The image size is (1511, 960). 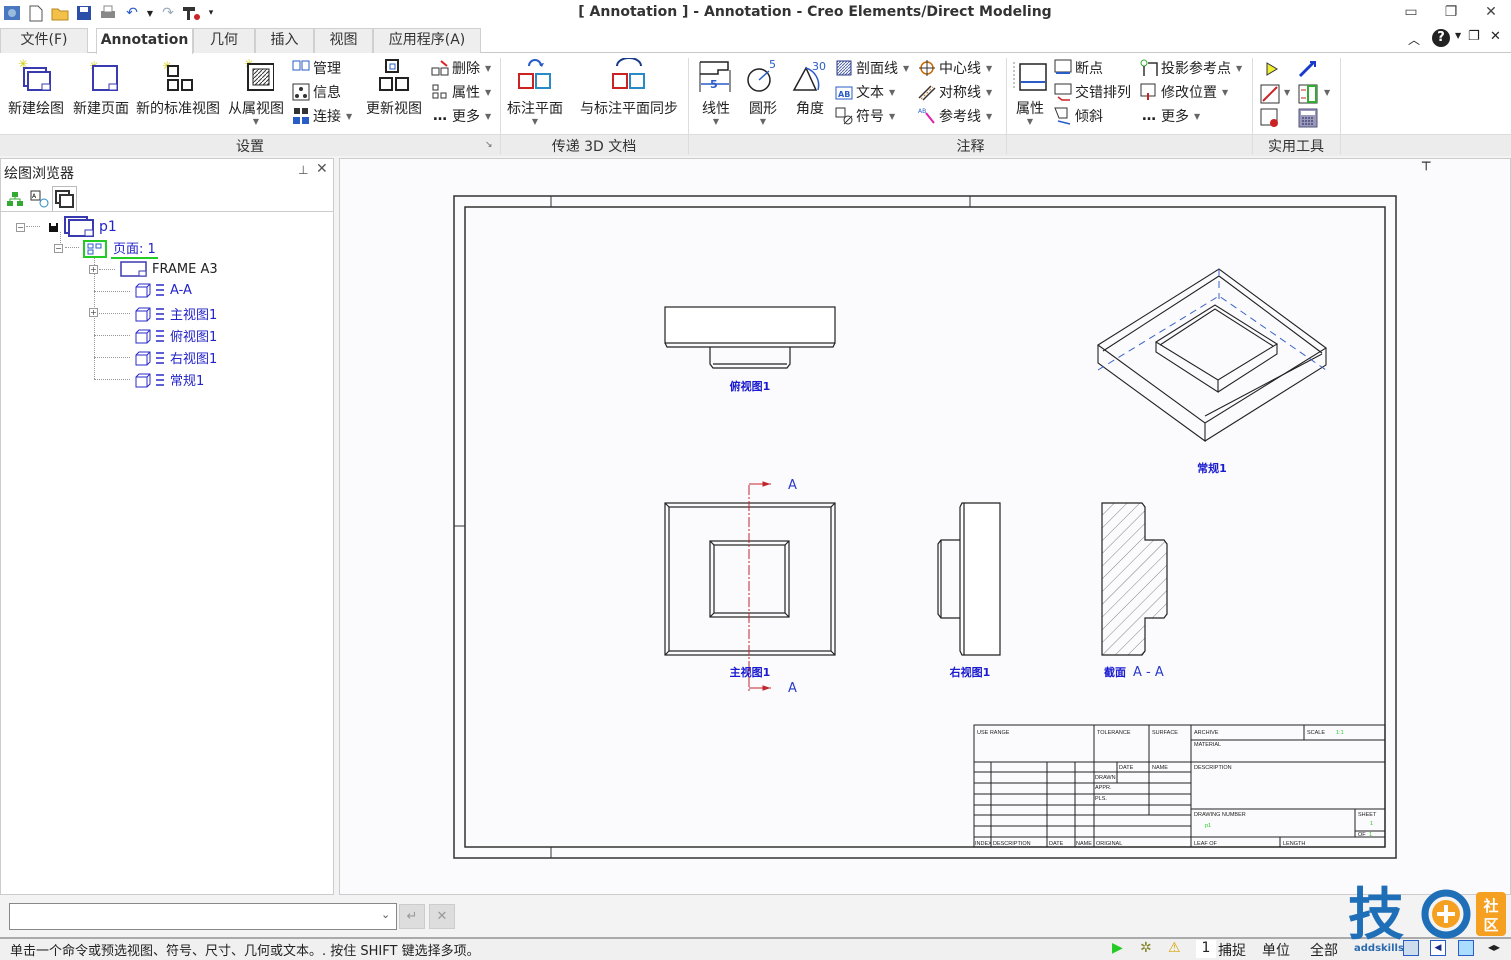 What do you see at coordinates (1308, 120) in the screenshot?
I see `calculator-icon` at bounding box center [1308, 120].